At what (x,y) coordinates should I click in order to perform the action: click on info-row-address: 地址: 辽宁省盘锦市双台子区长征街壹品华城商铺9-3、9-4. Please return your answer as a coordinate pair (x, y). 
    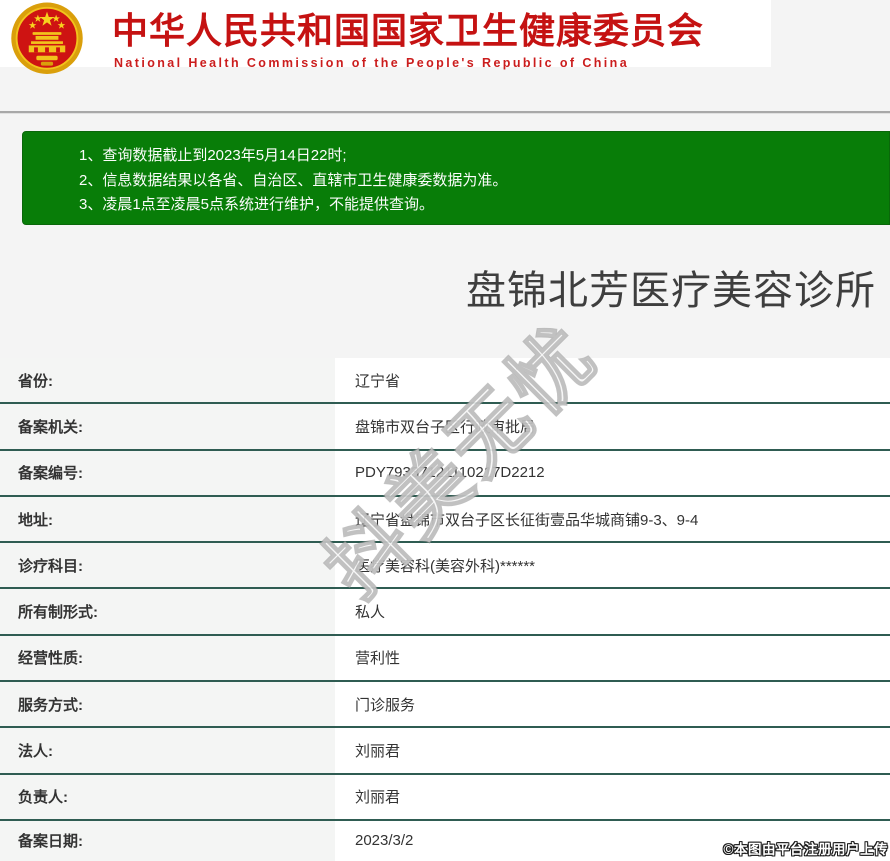
    Looking at the image, I should click on (445, 520).